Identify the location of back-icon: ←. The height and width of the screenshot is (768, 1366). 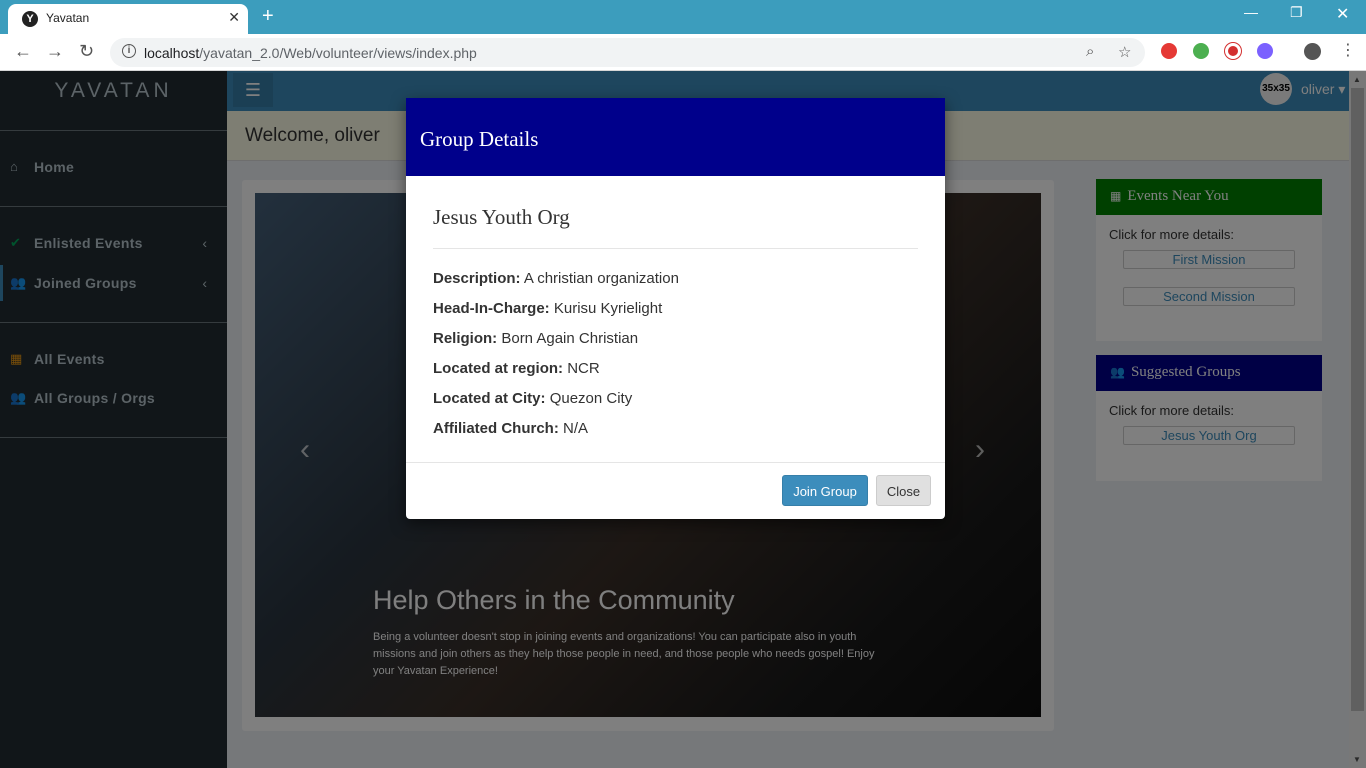
(23, 51).